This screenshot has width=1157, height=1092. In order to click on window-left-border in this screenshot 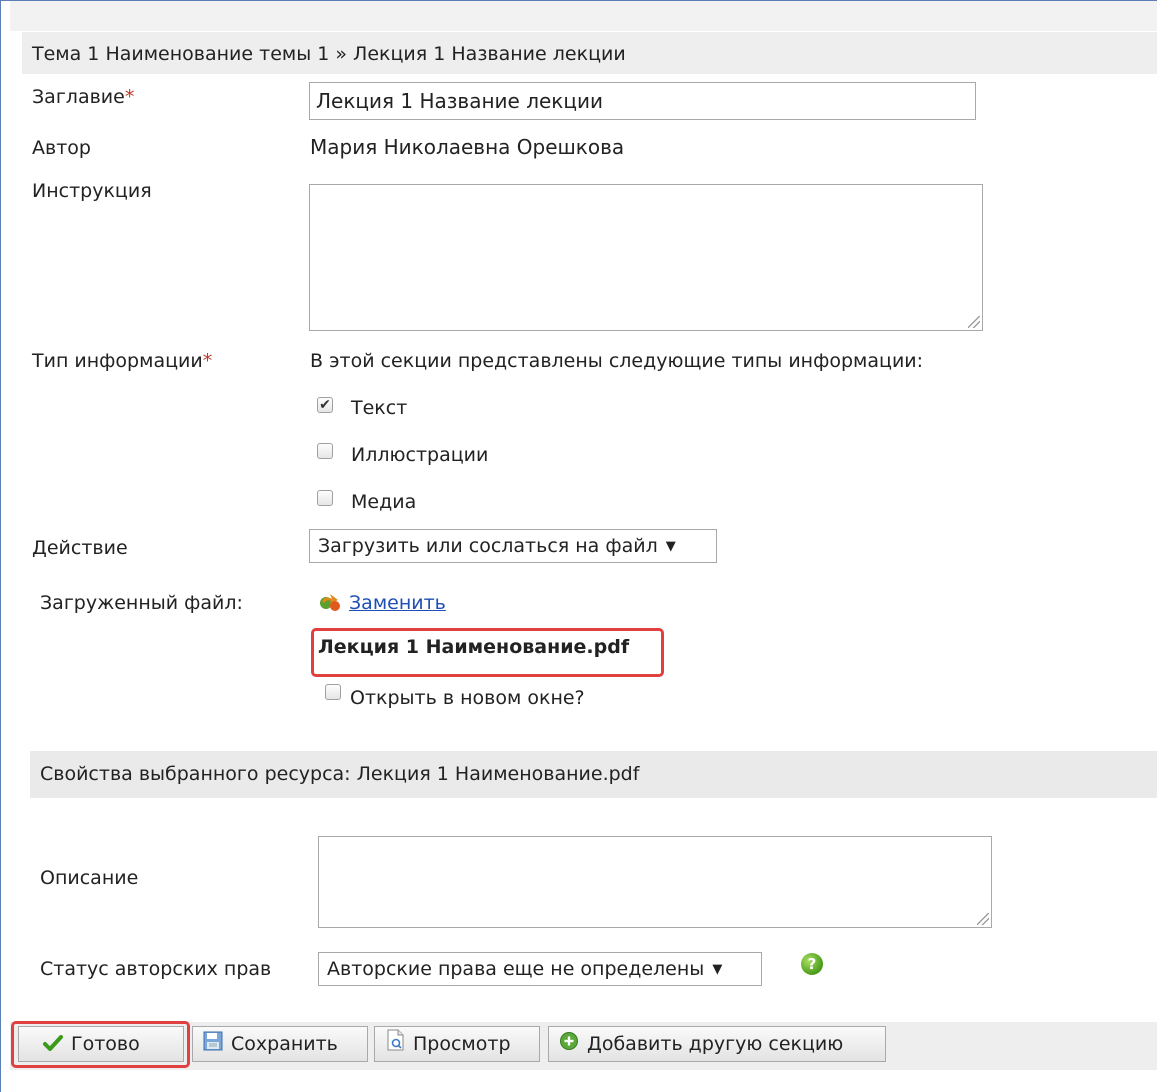, I will do `click(0, 546)`.